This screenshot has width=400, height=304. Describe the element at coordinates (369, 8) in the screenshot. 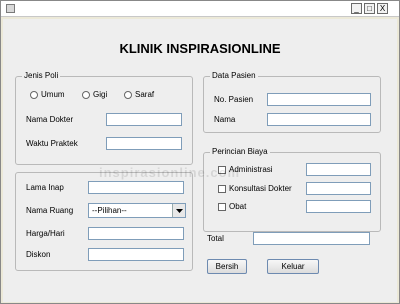

I see `maximize-button: □` at that location.